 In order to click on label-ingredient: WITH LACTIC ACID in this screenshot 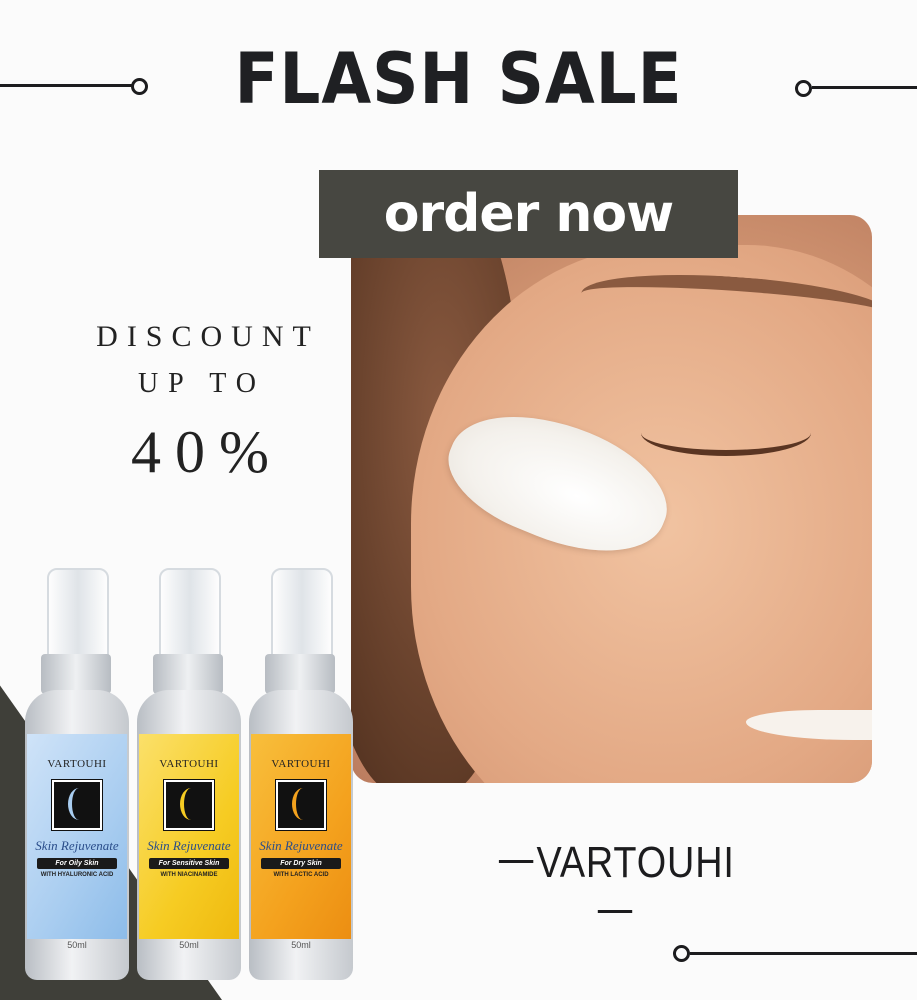, I will do `click(301, 875)`.